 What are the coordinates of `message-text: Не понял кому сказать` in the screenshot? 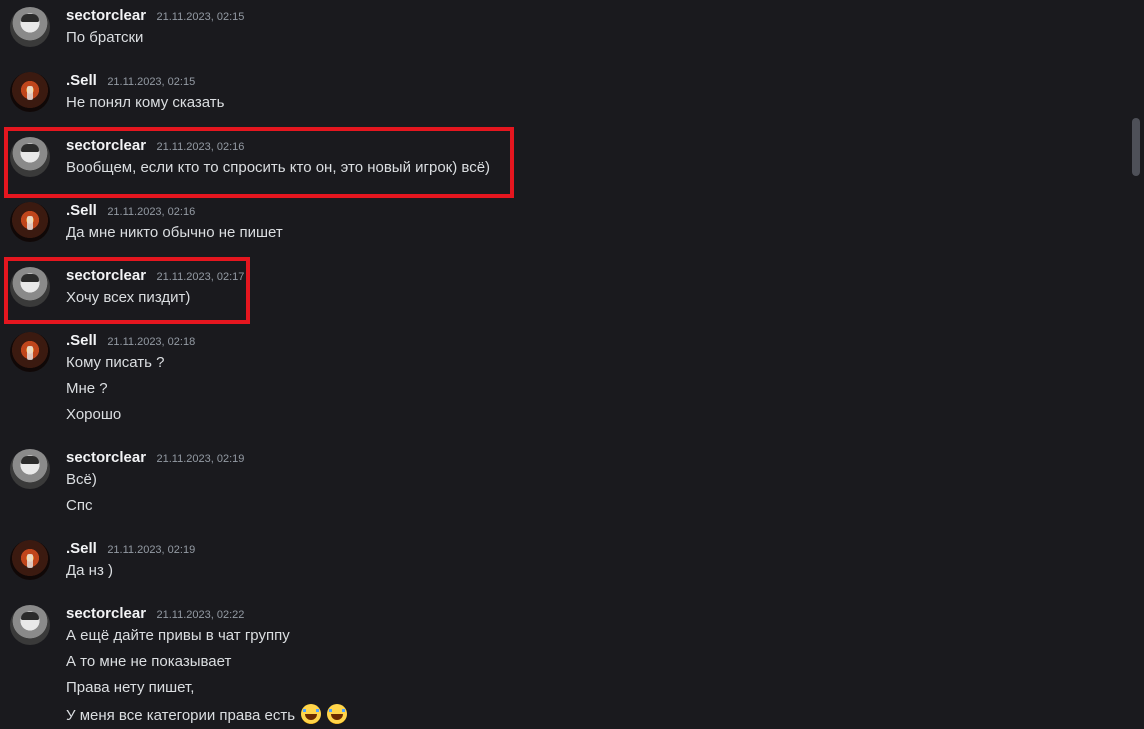 It's located at (145, 102).